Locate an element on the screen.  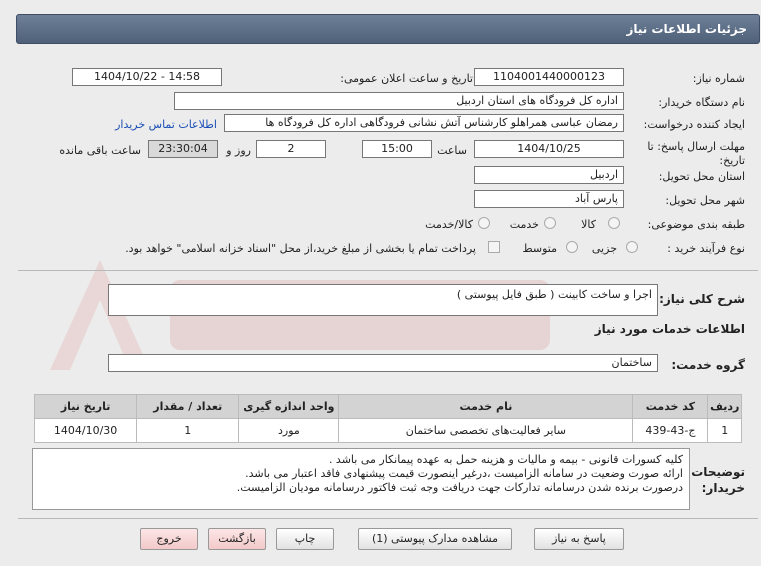
remaining-time-label: ساعت باقی مانده is located at coordinates (100, 150).